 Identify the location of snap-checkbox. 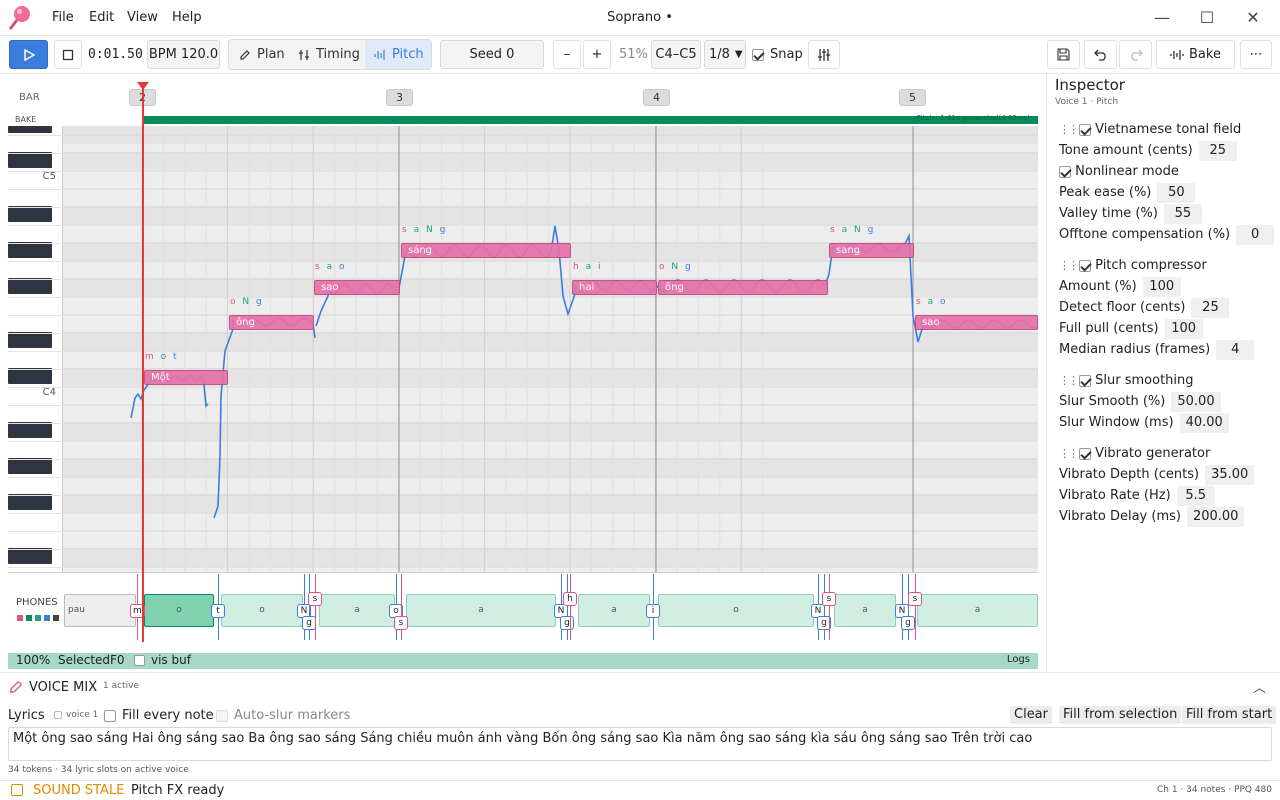
(758, 54).